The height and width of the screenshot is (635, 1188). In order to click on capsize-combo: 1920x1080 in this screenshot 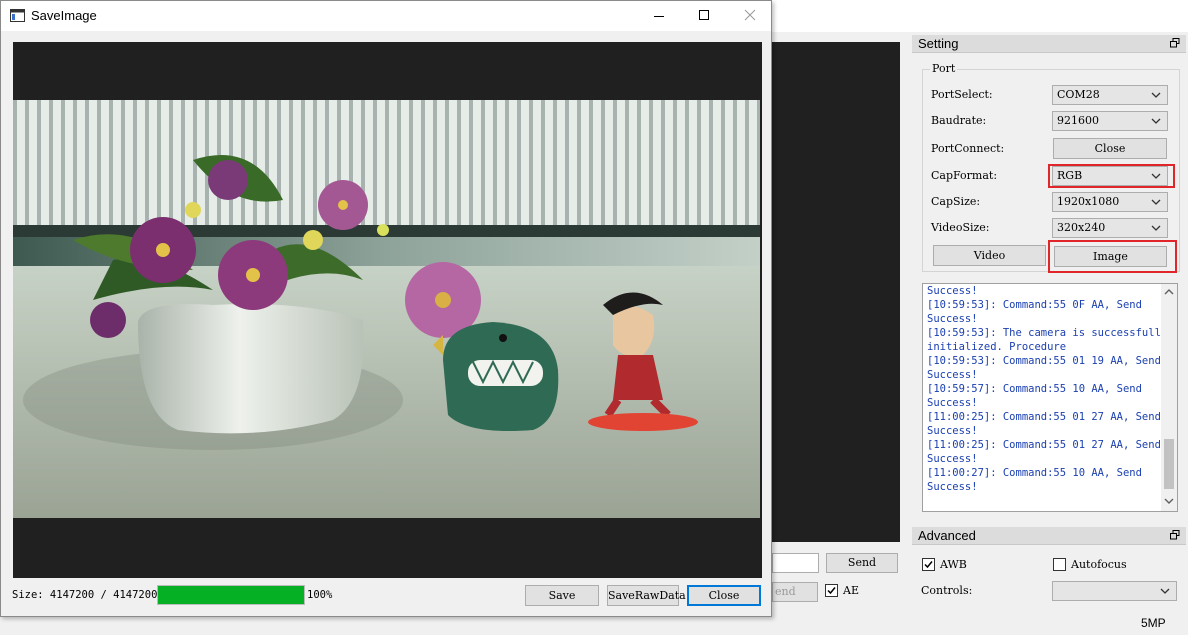, I will do `click(1110, 202)`.